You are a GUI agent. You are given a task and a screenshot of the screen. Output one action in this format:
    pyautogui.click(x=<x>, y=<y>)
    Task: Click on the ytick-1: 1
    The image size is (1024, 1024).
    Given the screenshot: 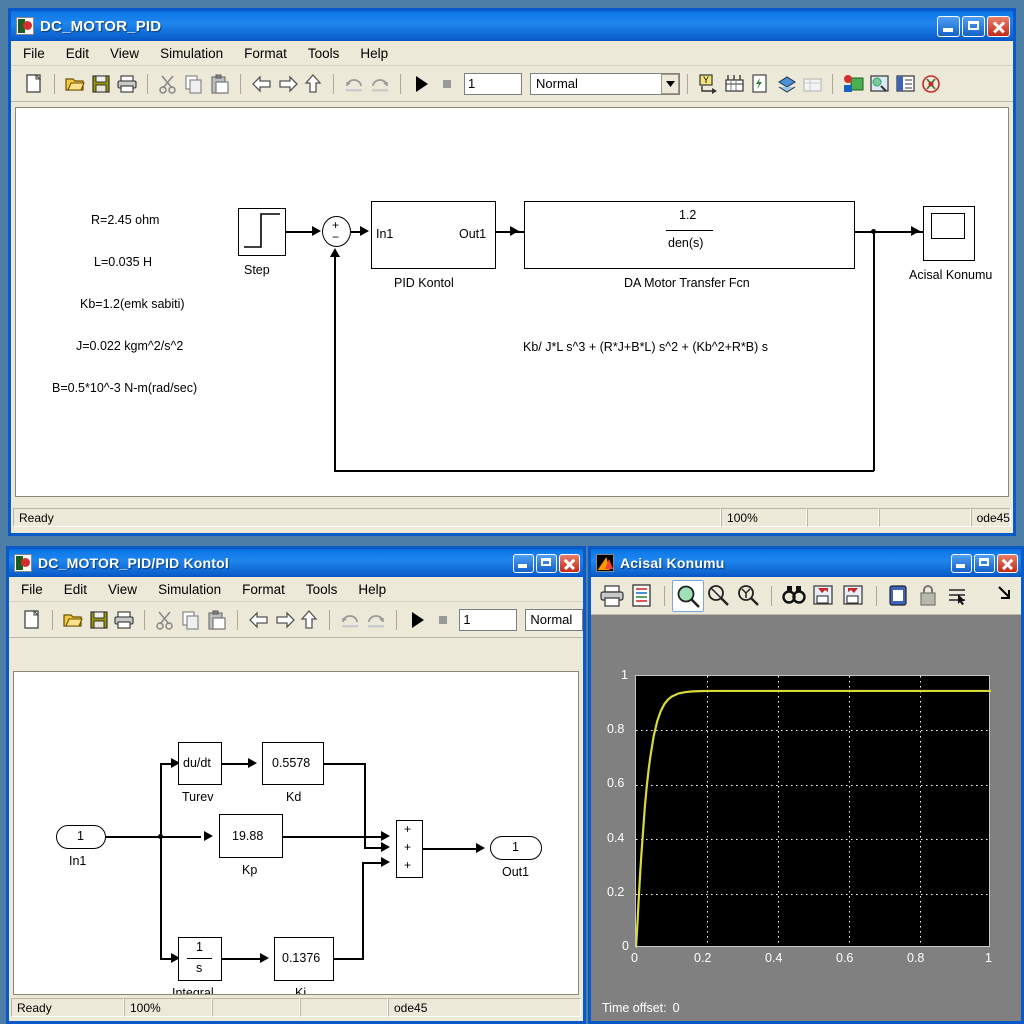 What is the action you would take?
    pyautogui.click(x=624, y=675)
    